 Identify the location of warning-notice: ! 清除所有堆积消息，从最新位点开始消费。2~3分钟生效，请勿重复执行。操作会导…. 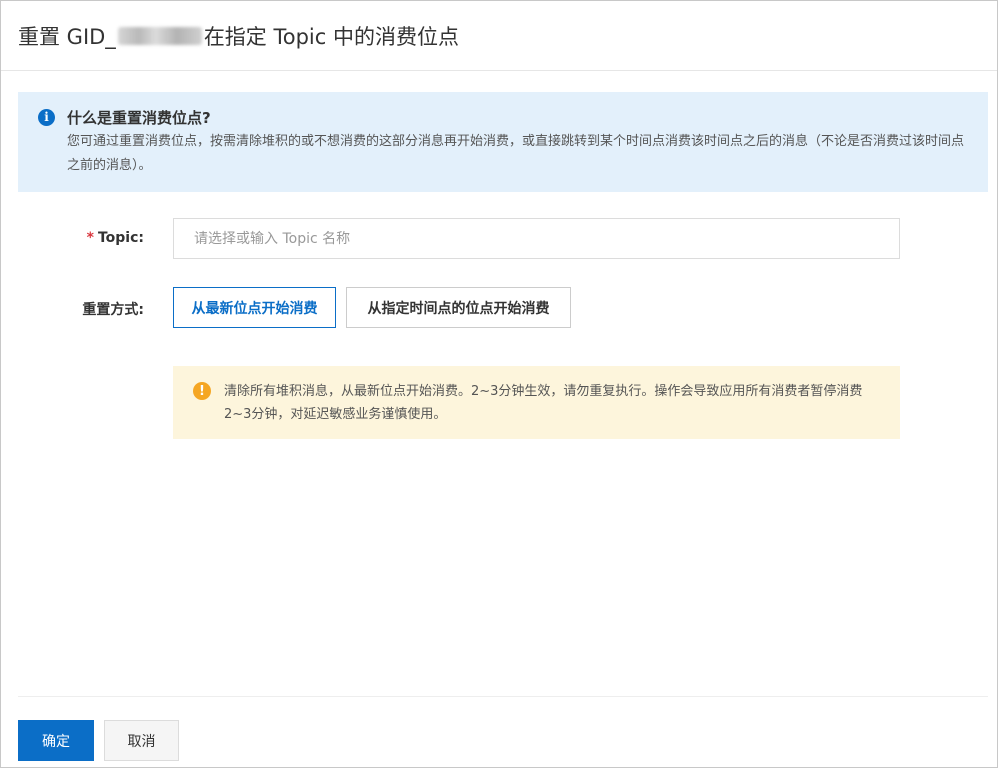
(536, 402).